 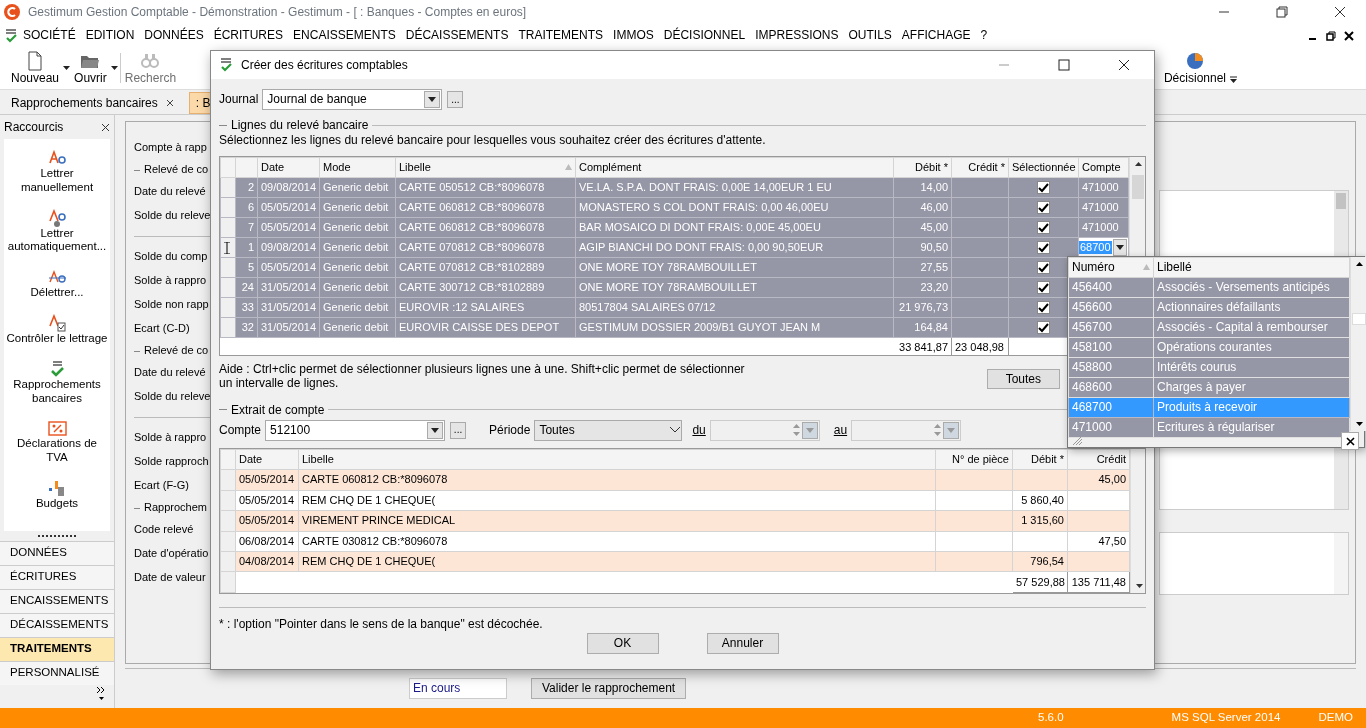 I want to click on chevron-down-icon, so click(x=675, y=430).